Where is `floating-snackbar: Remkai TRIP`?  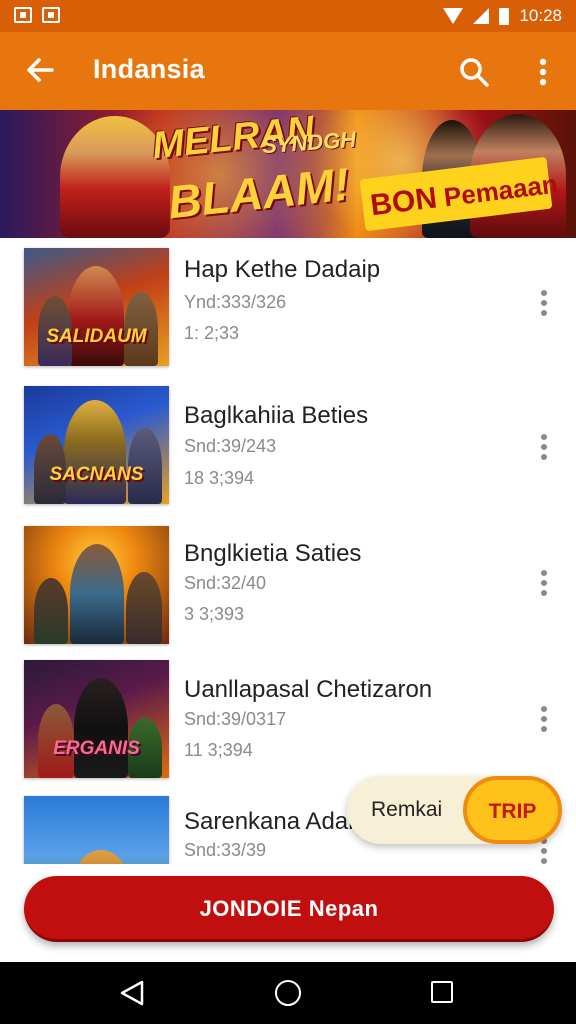 floating-snackbar: Remkai TRIP is located at coordinates (454, 810).